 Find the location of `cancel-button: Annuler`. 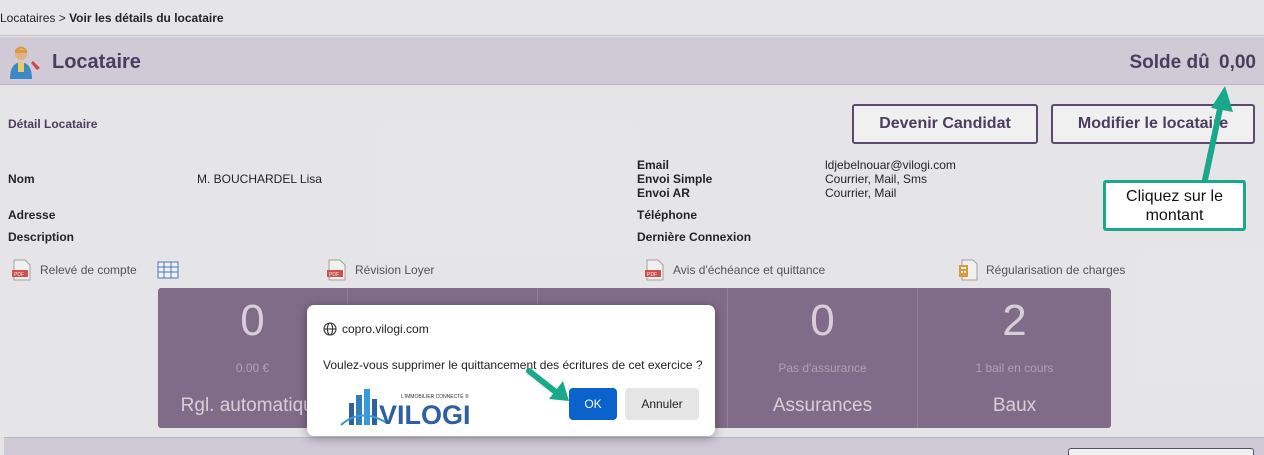

cancel-button: Annuler is located at coordinates (662, 404).